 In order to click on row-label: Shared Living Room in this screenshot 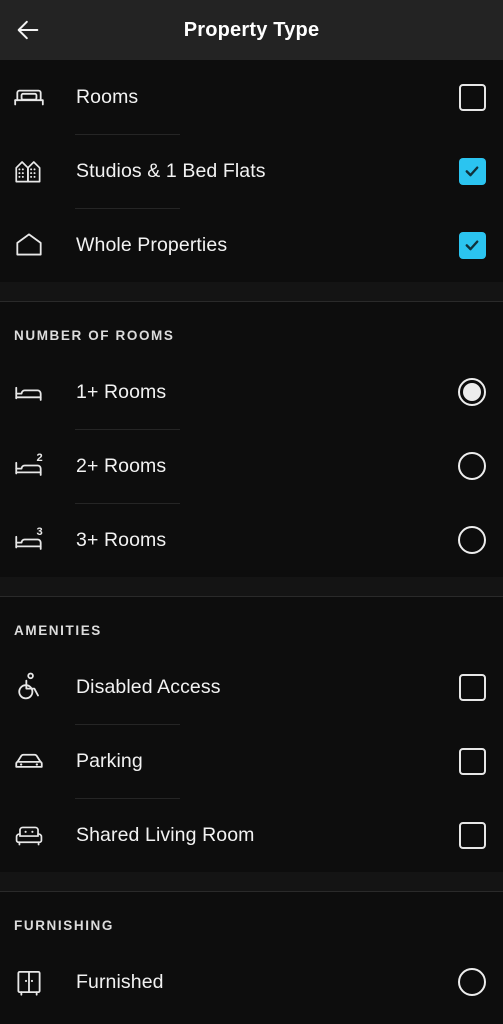, I will do `click(165, 834)`.